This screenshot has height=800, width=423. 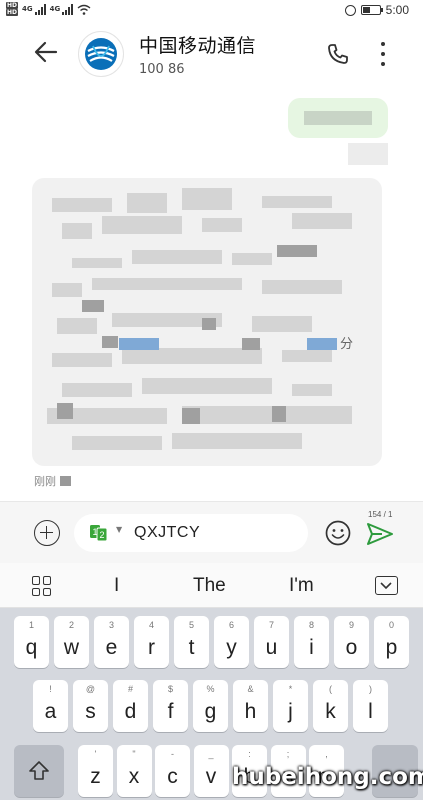 I want to click on suggestion-item: I, so click(x=116, y=586).